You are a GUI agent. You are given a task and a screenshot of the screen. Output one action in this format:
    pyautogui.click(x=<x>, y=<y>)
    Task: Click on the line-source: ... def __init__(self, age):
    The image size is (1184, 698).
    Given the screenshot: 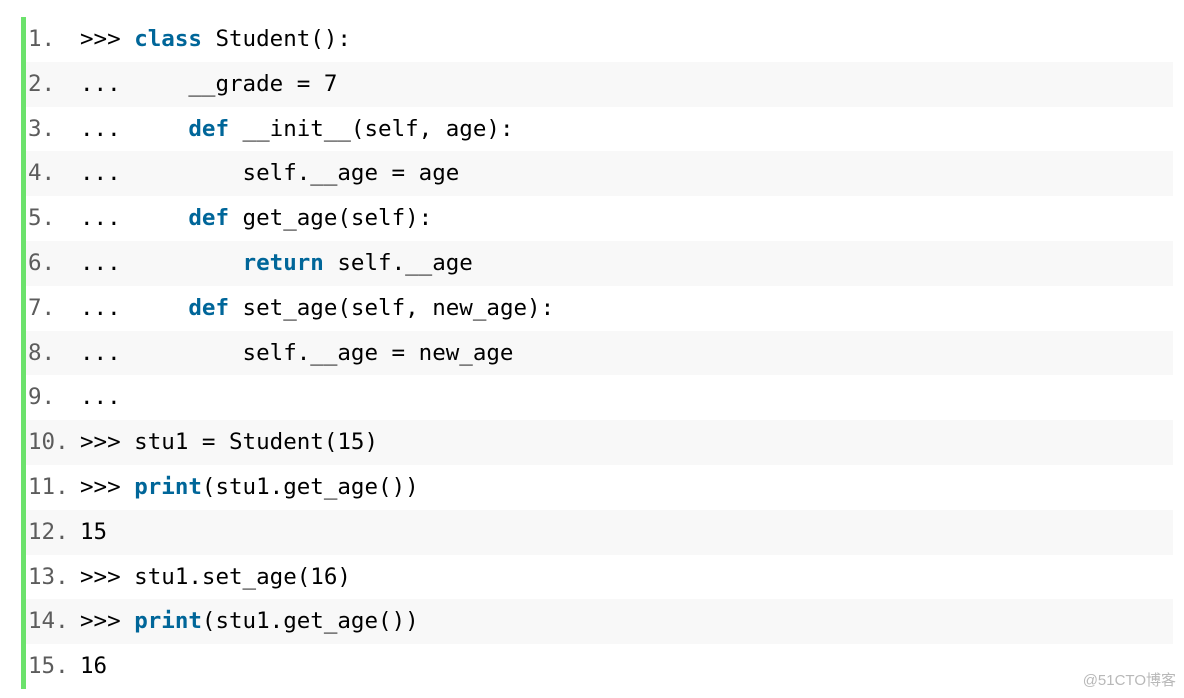 What is the action you would take?
    pyautogui.click(x=626, y=129)
    